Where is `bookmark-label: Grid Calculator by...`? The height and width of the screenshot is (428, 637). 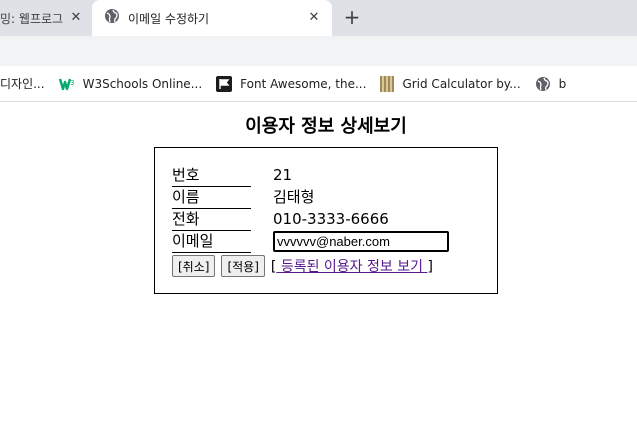
bookmark-label: Grid Calculator by... is located at coordinates (461, 83).